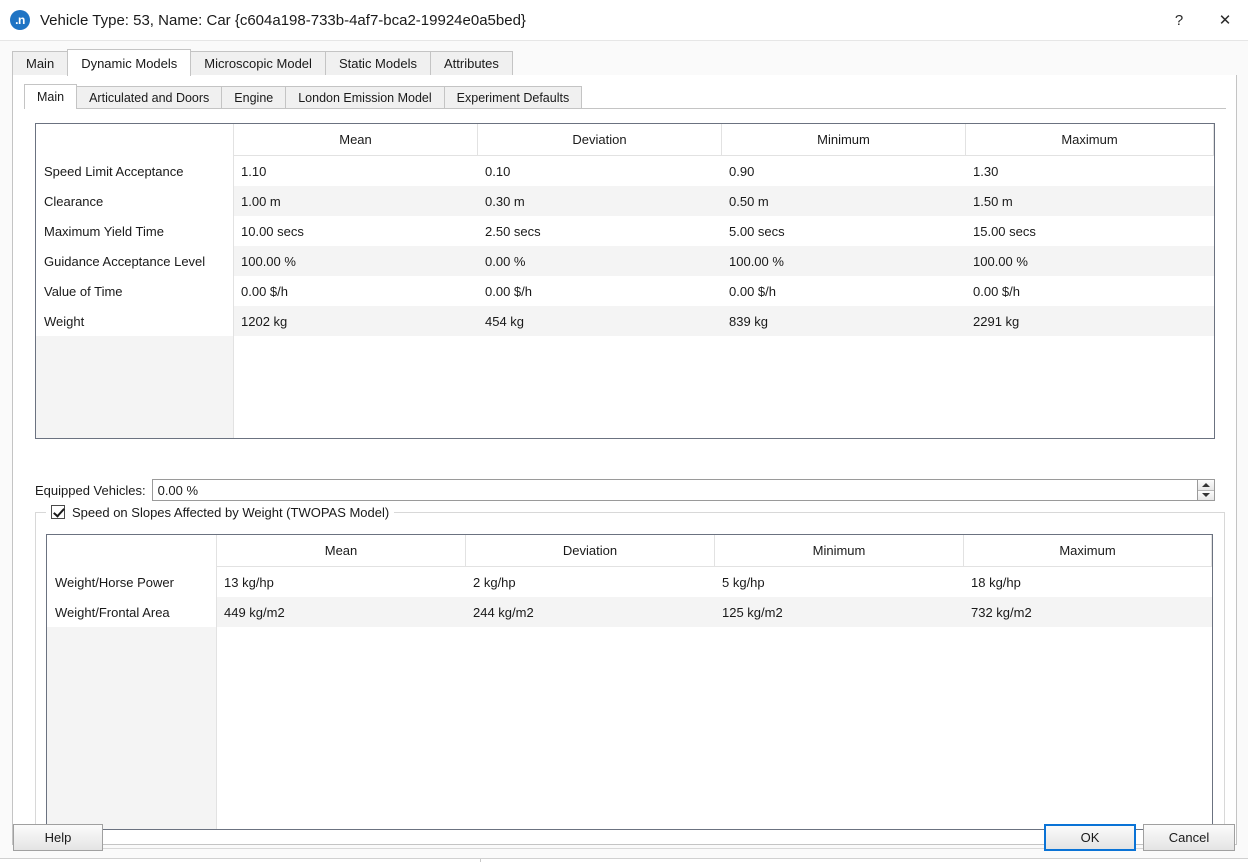 Image resolution: width=1248 pixels, height=862 pixels. What do you see at coordinates (1090, 231) in the screenshot?
I see `cell-maximum: 15.00 secs` at bounding box center [1090, 231].